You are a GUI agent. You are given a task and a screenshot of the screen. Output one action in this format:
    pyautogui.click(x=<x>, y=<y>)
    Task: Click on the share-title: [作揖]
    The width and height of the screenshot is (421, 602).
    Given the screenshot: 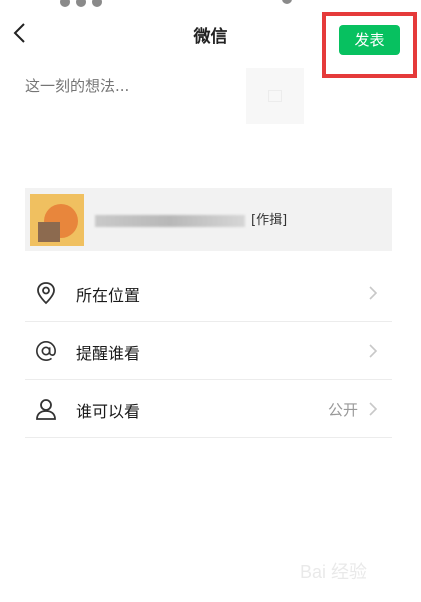 What is the action you would take?
    pyautogui.click(x=191, y=218)
    